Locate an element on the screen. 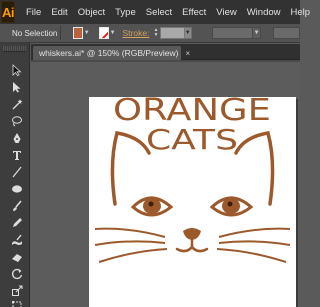  nose is located at coordinates (192, 234).